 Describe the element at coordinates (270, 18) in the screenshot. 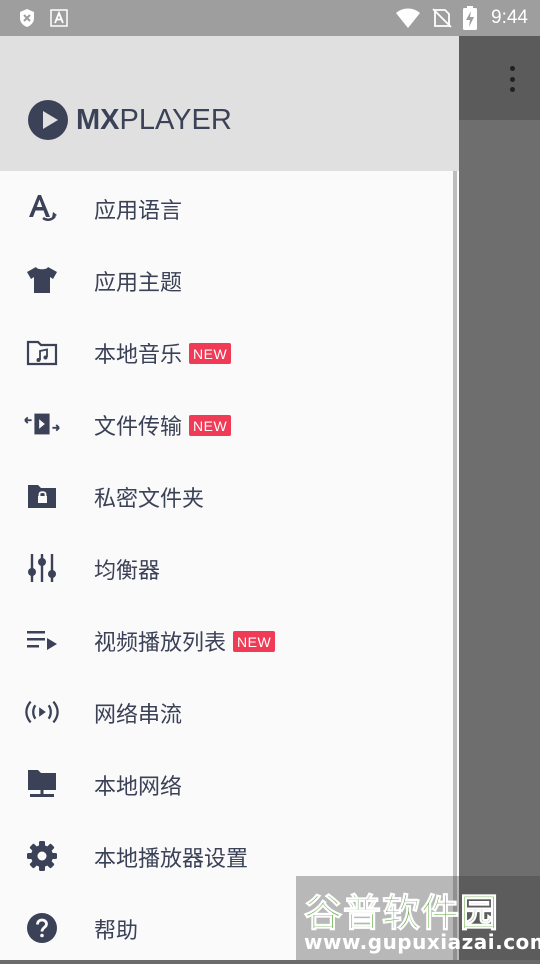

I see `status-bar: 9:44` at that location.